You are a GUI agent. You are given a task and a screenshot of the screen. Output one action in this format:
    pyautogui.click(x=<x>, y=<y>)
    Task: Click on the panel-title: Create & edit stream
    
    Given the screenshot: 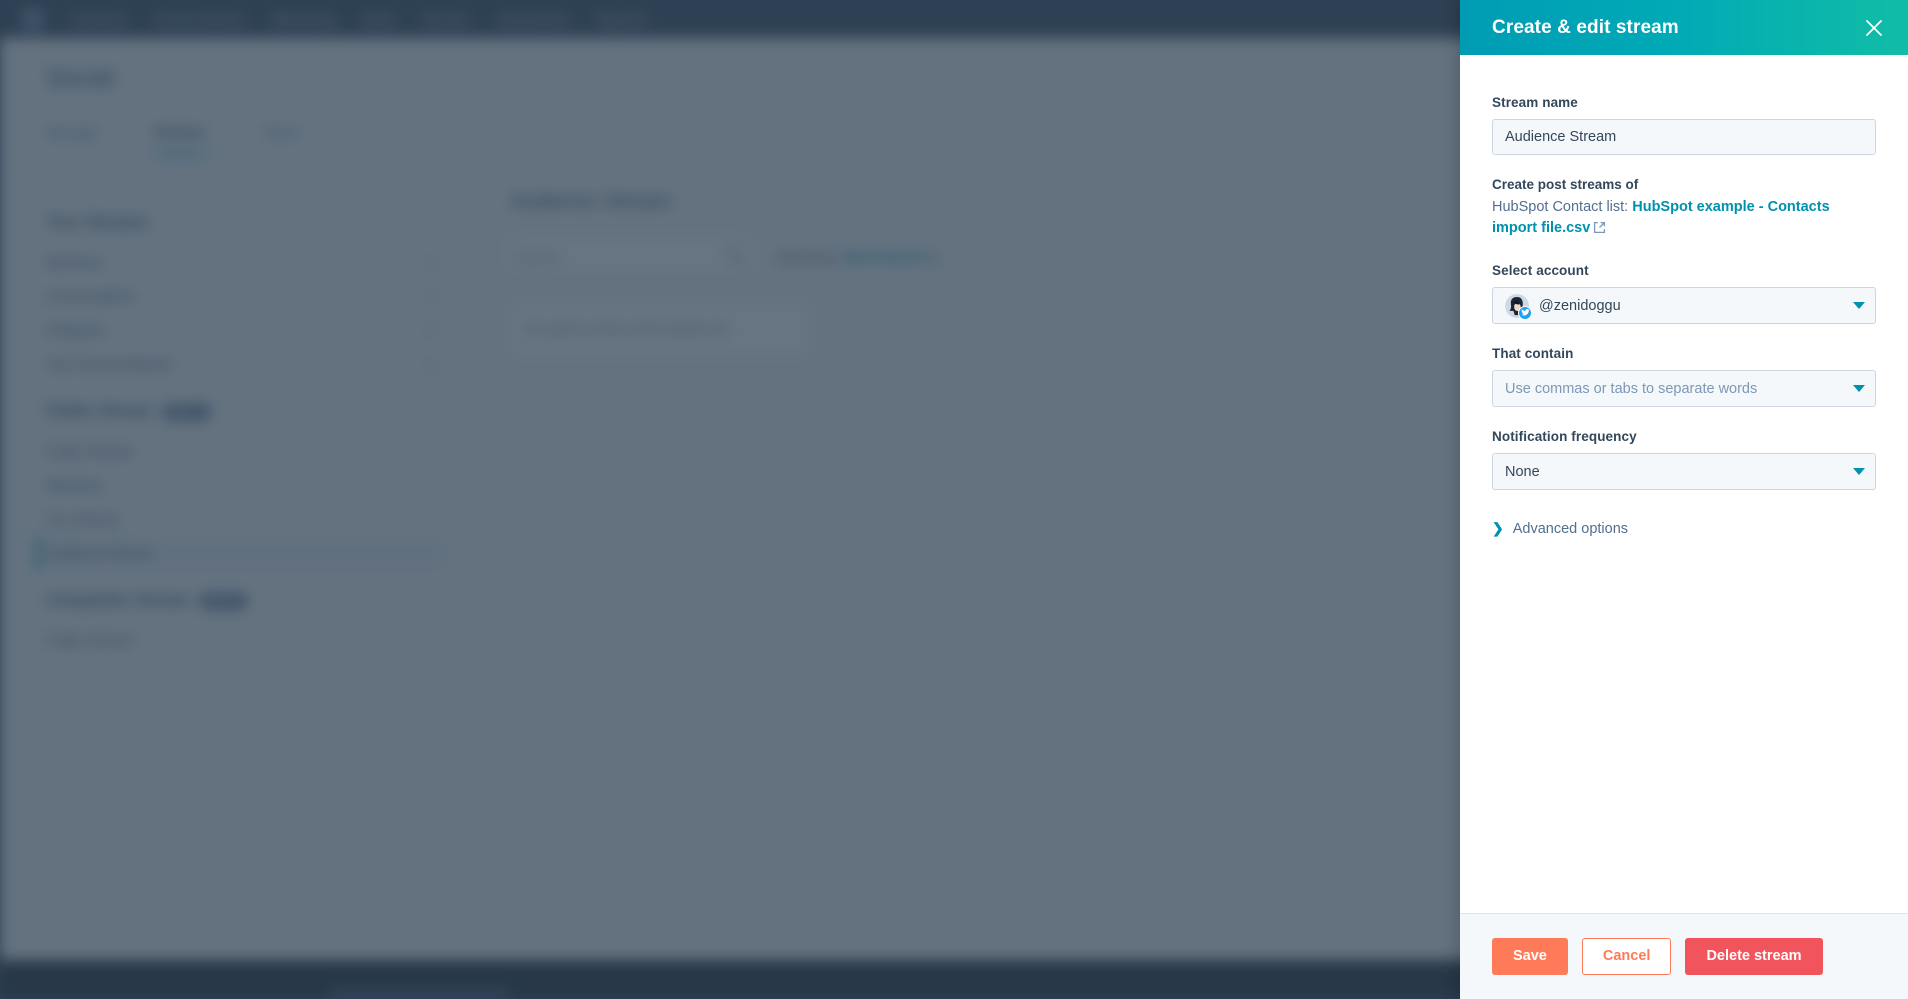 What is the action you would take?
    pyautogui.click(x=1585, y=27)
    